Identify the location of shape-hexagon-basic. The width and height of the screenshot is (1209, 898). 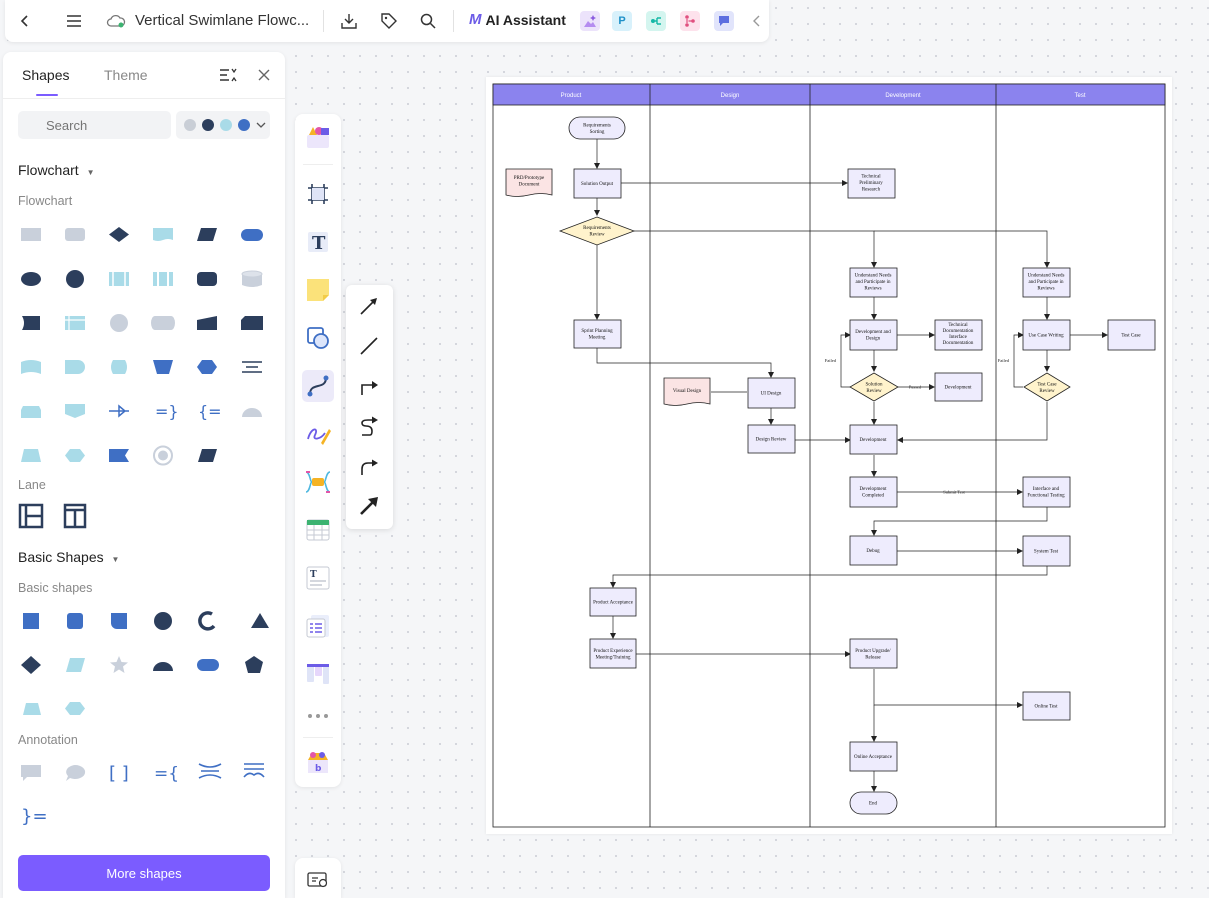
(75, 708).